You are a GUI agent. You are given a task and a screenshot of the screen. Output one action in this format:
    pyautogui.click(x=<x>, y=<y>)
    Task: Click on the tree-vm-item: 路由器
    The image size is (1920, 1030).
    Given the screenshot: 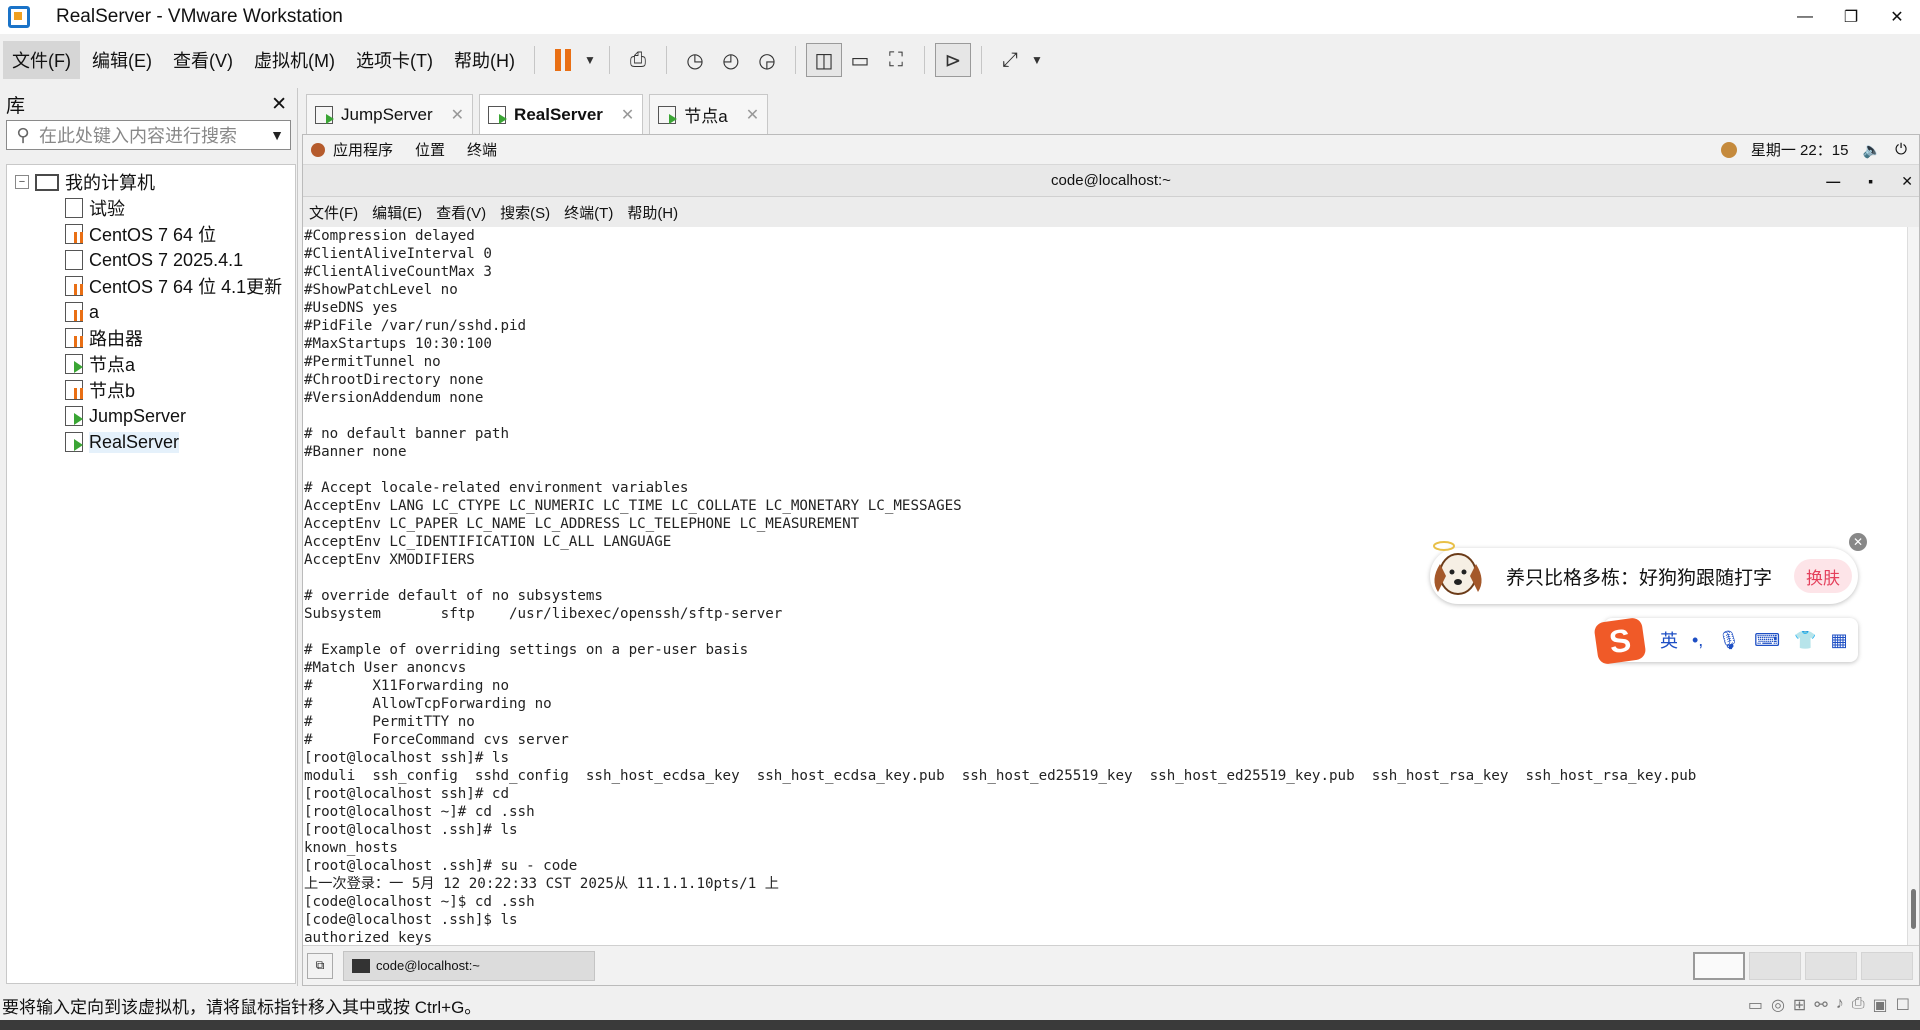 What is the action you would take?
    pyautogui.click(x=151, y=338)
    